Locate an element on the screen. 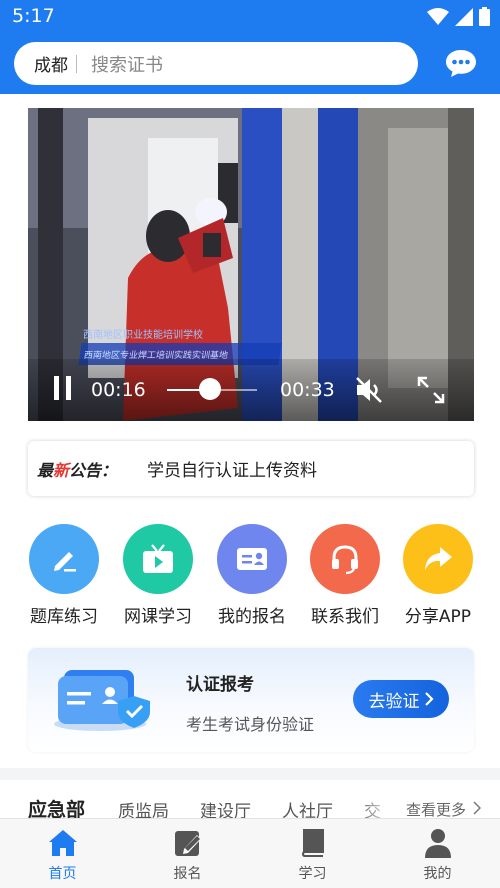 The height and width of the screenshot is (888, 500). quick-action-label: 网课学习 is located at coordinates (158, 617).